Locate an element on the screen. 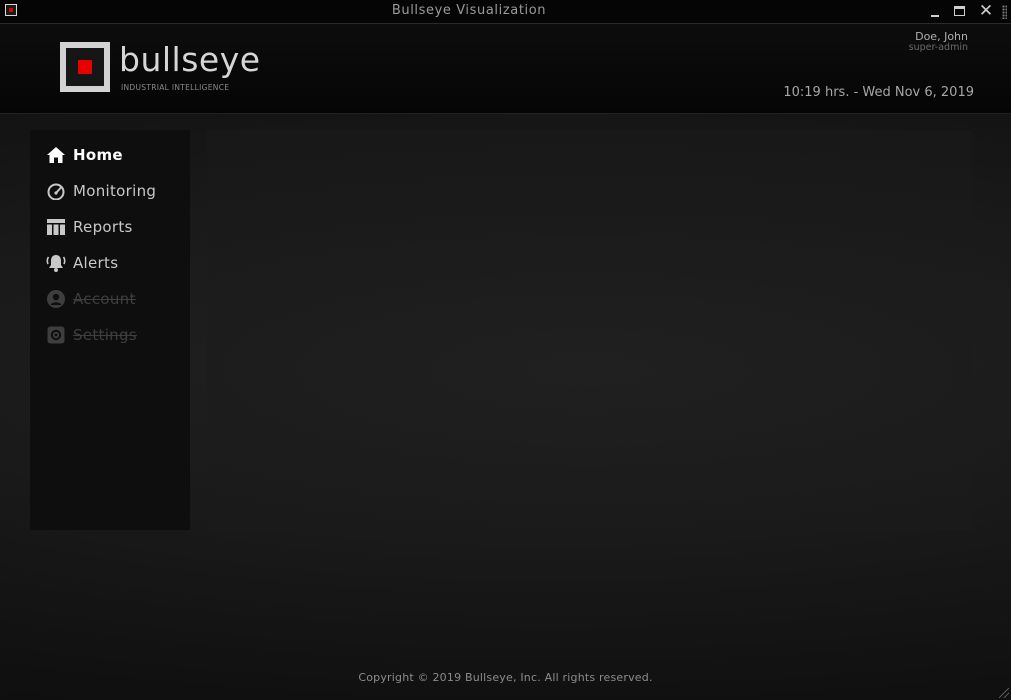 This screenshot has width=1011, height=700. table-icon is located at coordinates (56, 227).